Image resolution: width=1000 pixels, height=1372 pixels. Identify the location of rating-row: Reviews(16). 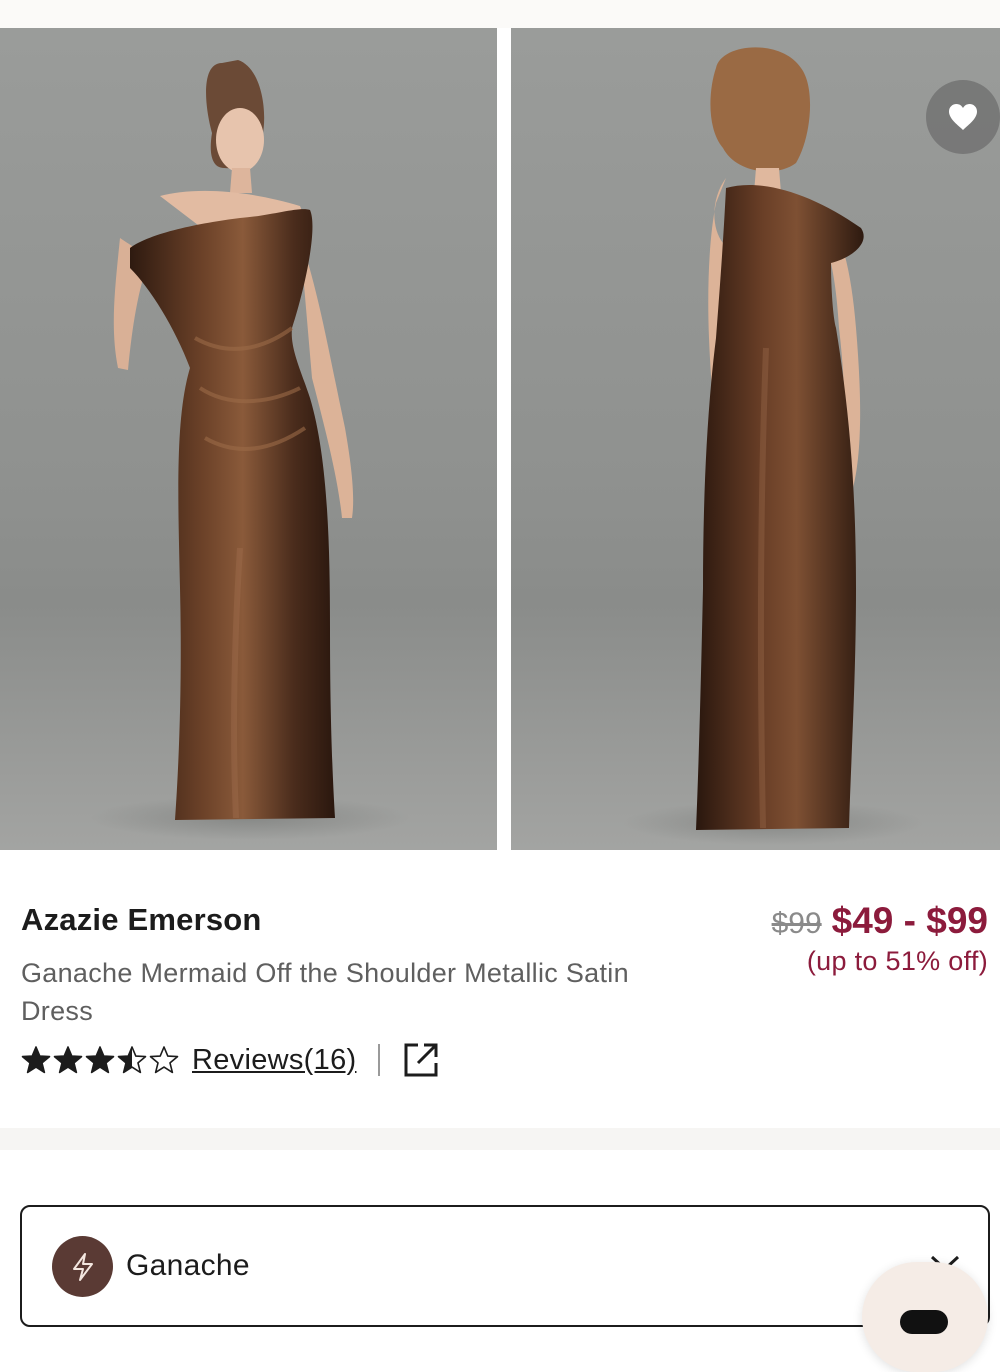
(230, 1060).